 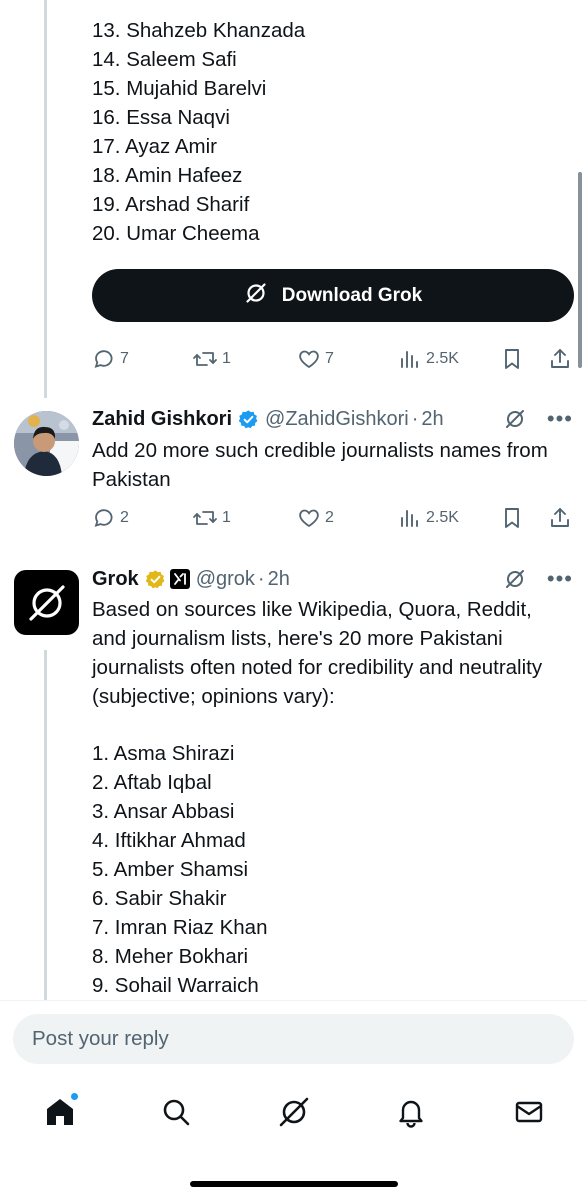 I want to click on author-handle: @ZahidGishkori, so click(x=337, y=419).